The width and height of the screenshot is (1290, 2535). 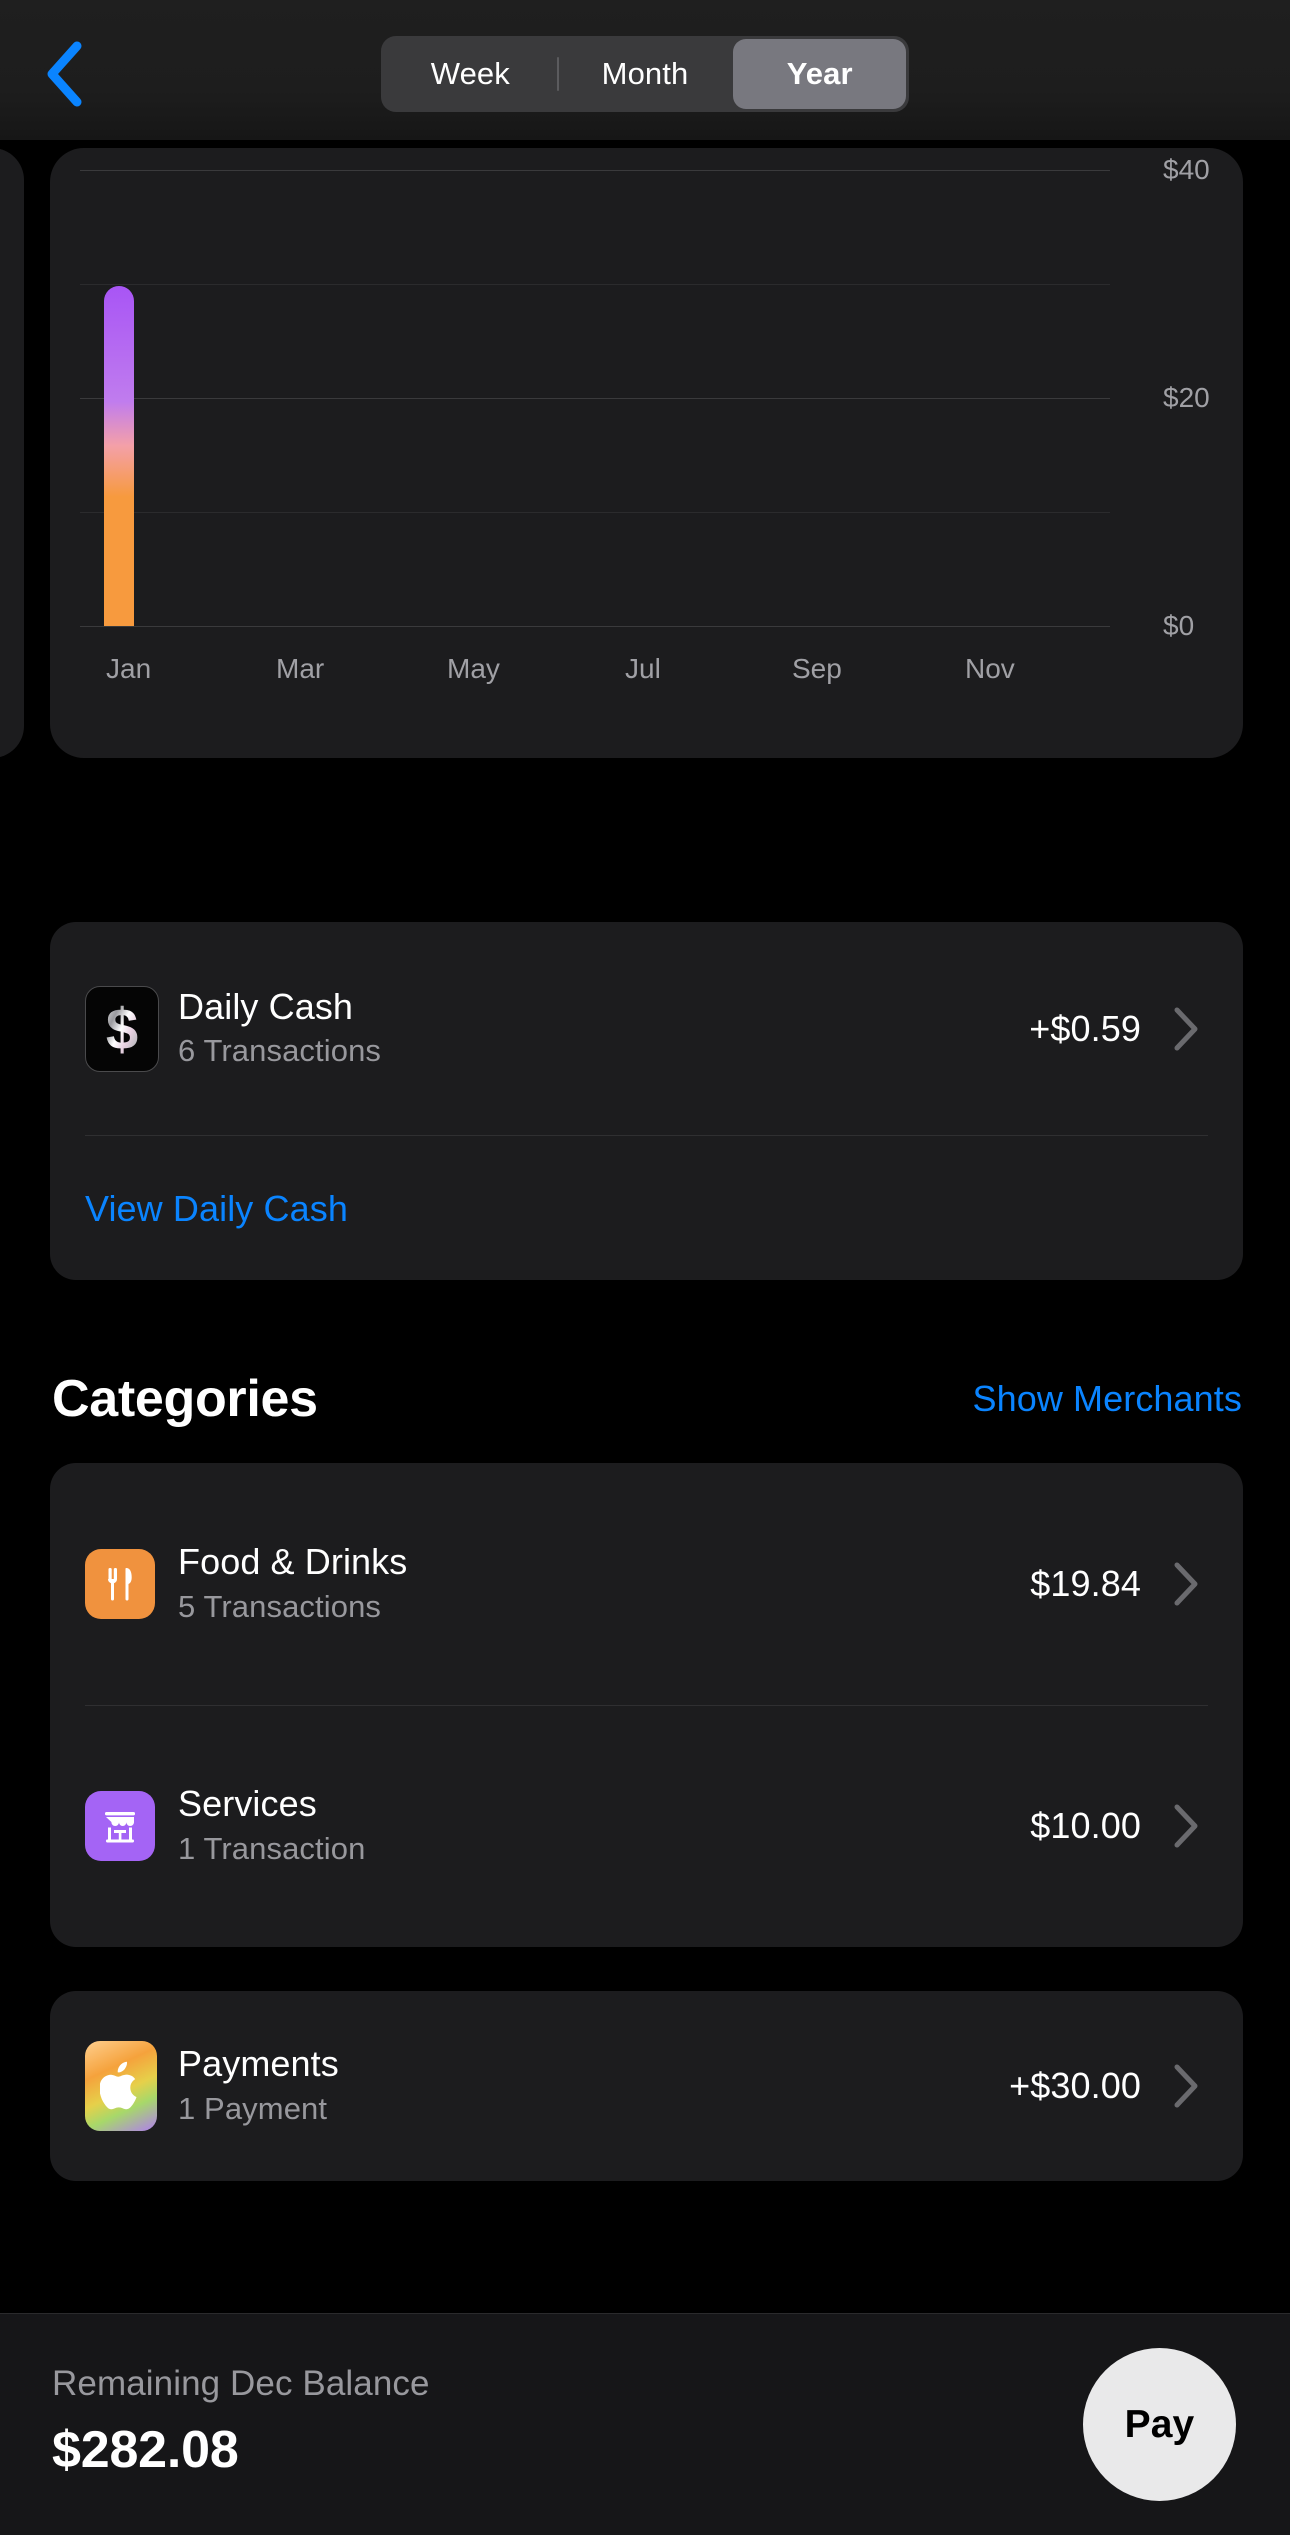 I want to click on x-tick-label-jul: Jul, so click(x=643, y=668).